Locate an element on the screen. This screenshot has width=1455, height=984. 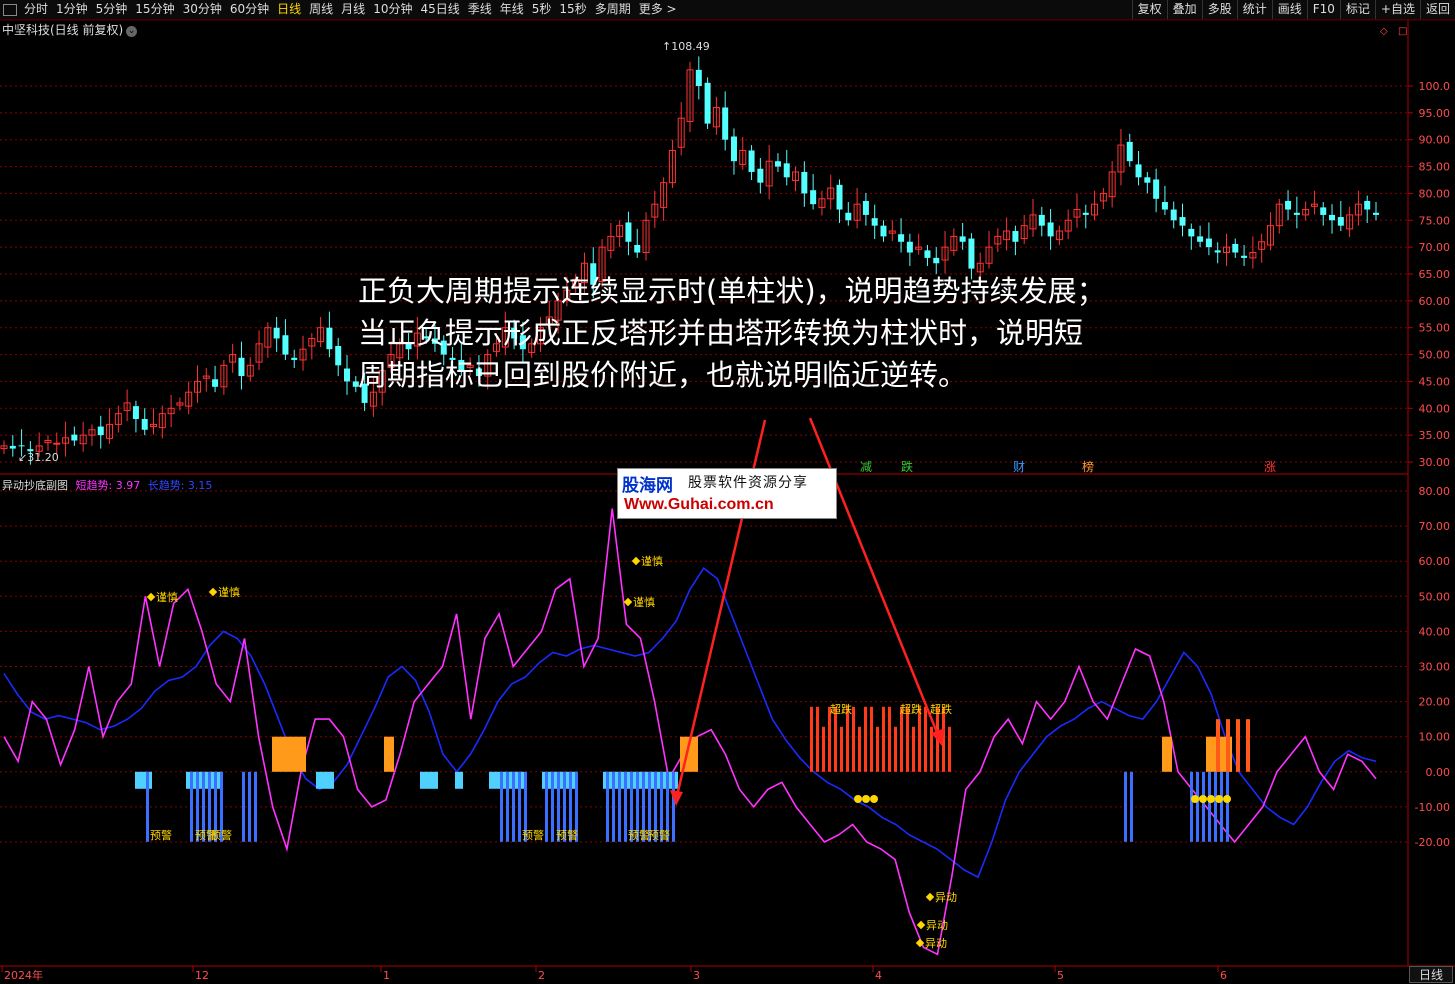
diamond-icon: ◇ is located at coordinates (1384, 31).